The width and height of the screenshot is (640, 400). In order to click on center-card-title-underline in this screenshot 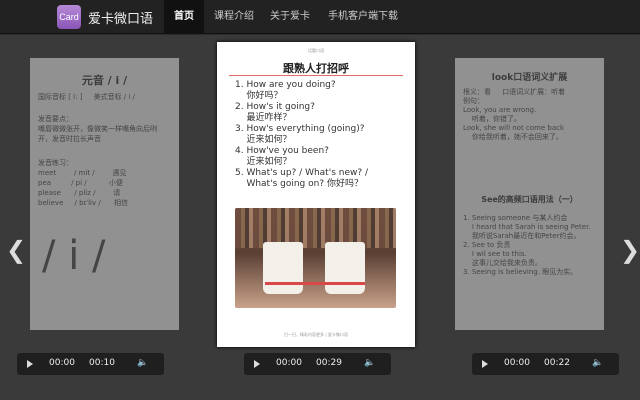, I will do `click(316, 75)`.